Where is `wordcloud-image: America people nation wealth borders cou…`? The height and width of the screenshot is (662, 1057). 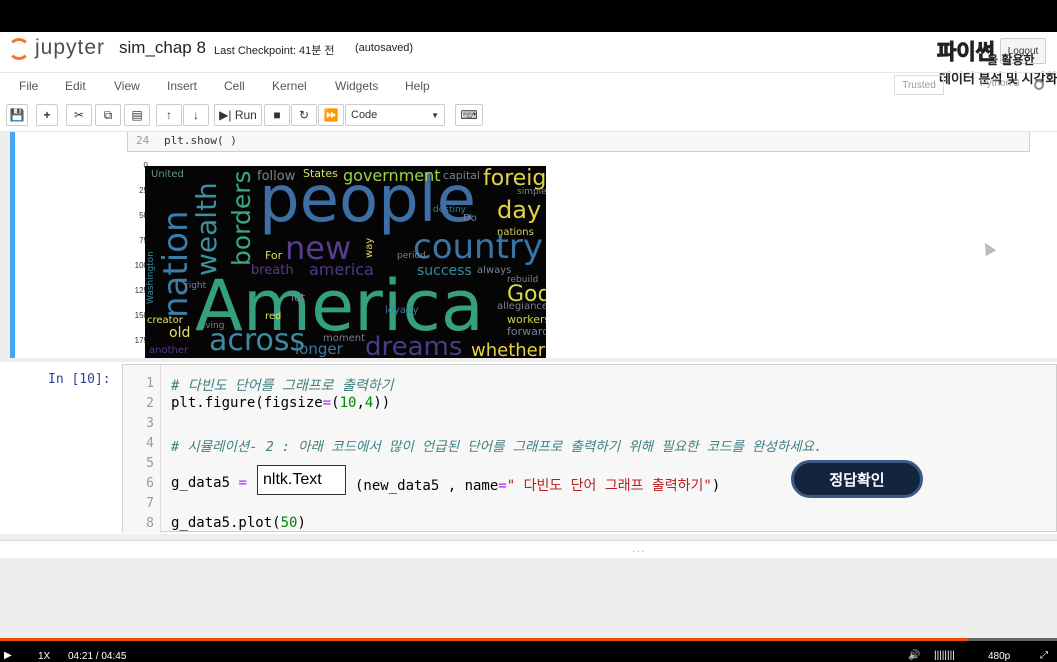
wordcloud-image: America people nation wealth borders cou… is located at coordinates (345, 262).